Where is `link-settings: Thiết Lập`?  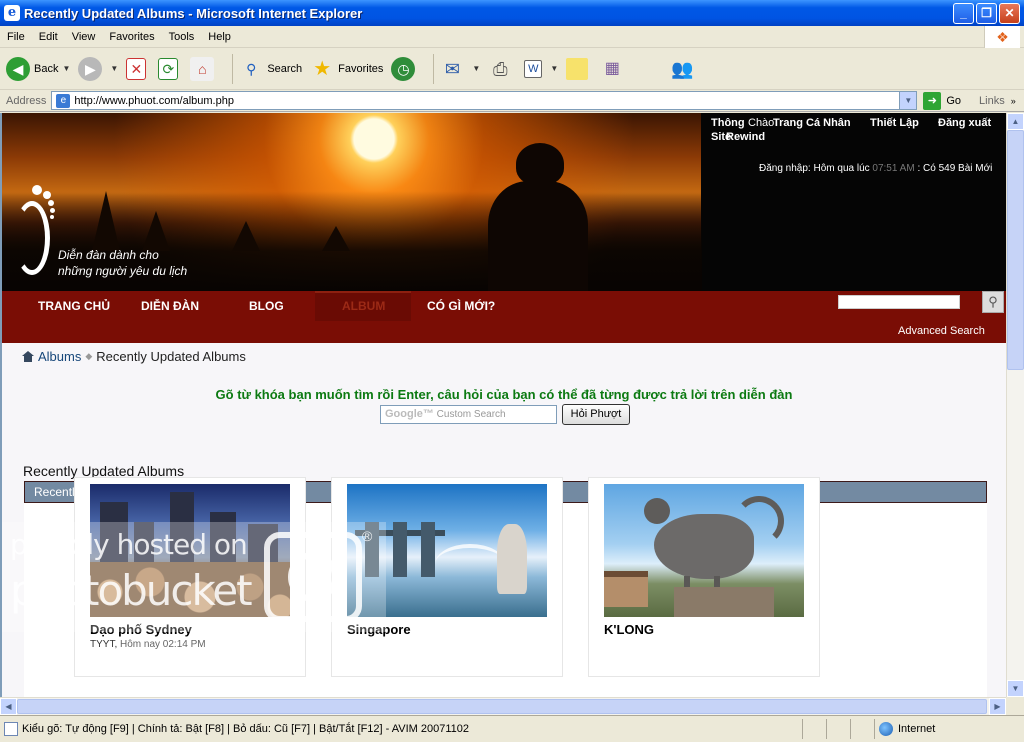 link-settings: Thiết Lập is located at coordinates (894, 123).